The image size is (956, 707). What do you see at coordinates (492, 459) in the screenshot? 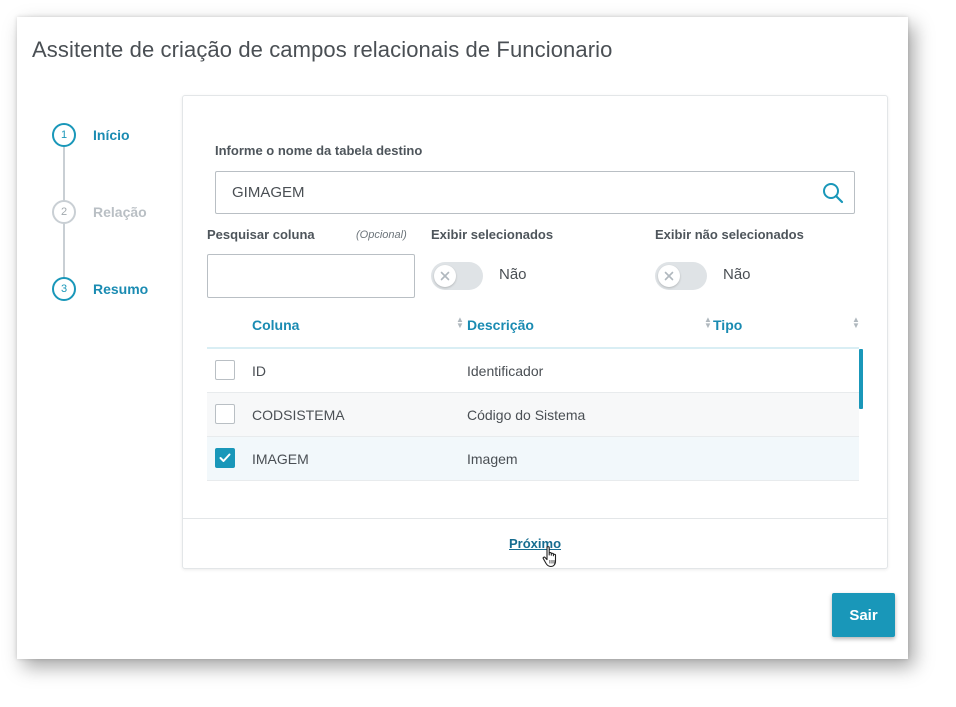
I see `cell-descricao: Imagem` at bounding box center [492, 459].